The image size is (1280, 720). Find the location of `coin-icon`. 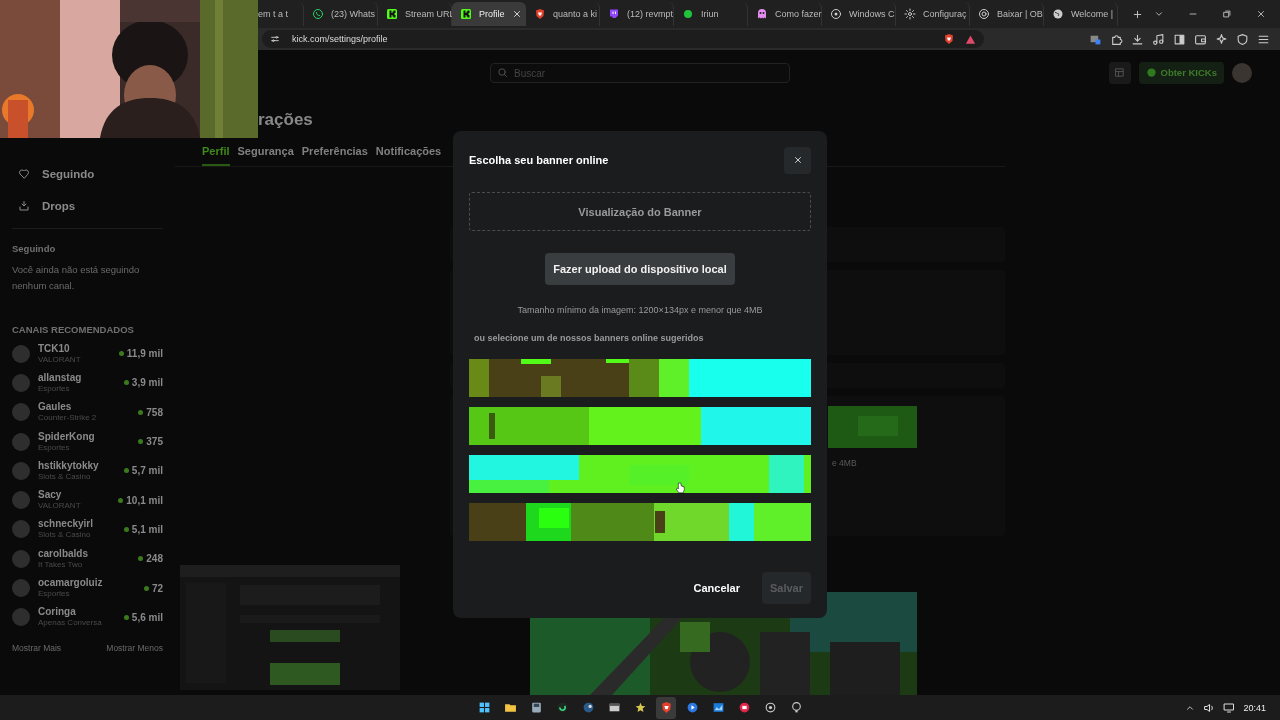

coin-icon is located at coordinates (1151, 72).